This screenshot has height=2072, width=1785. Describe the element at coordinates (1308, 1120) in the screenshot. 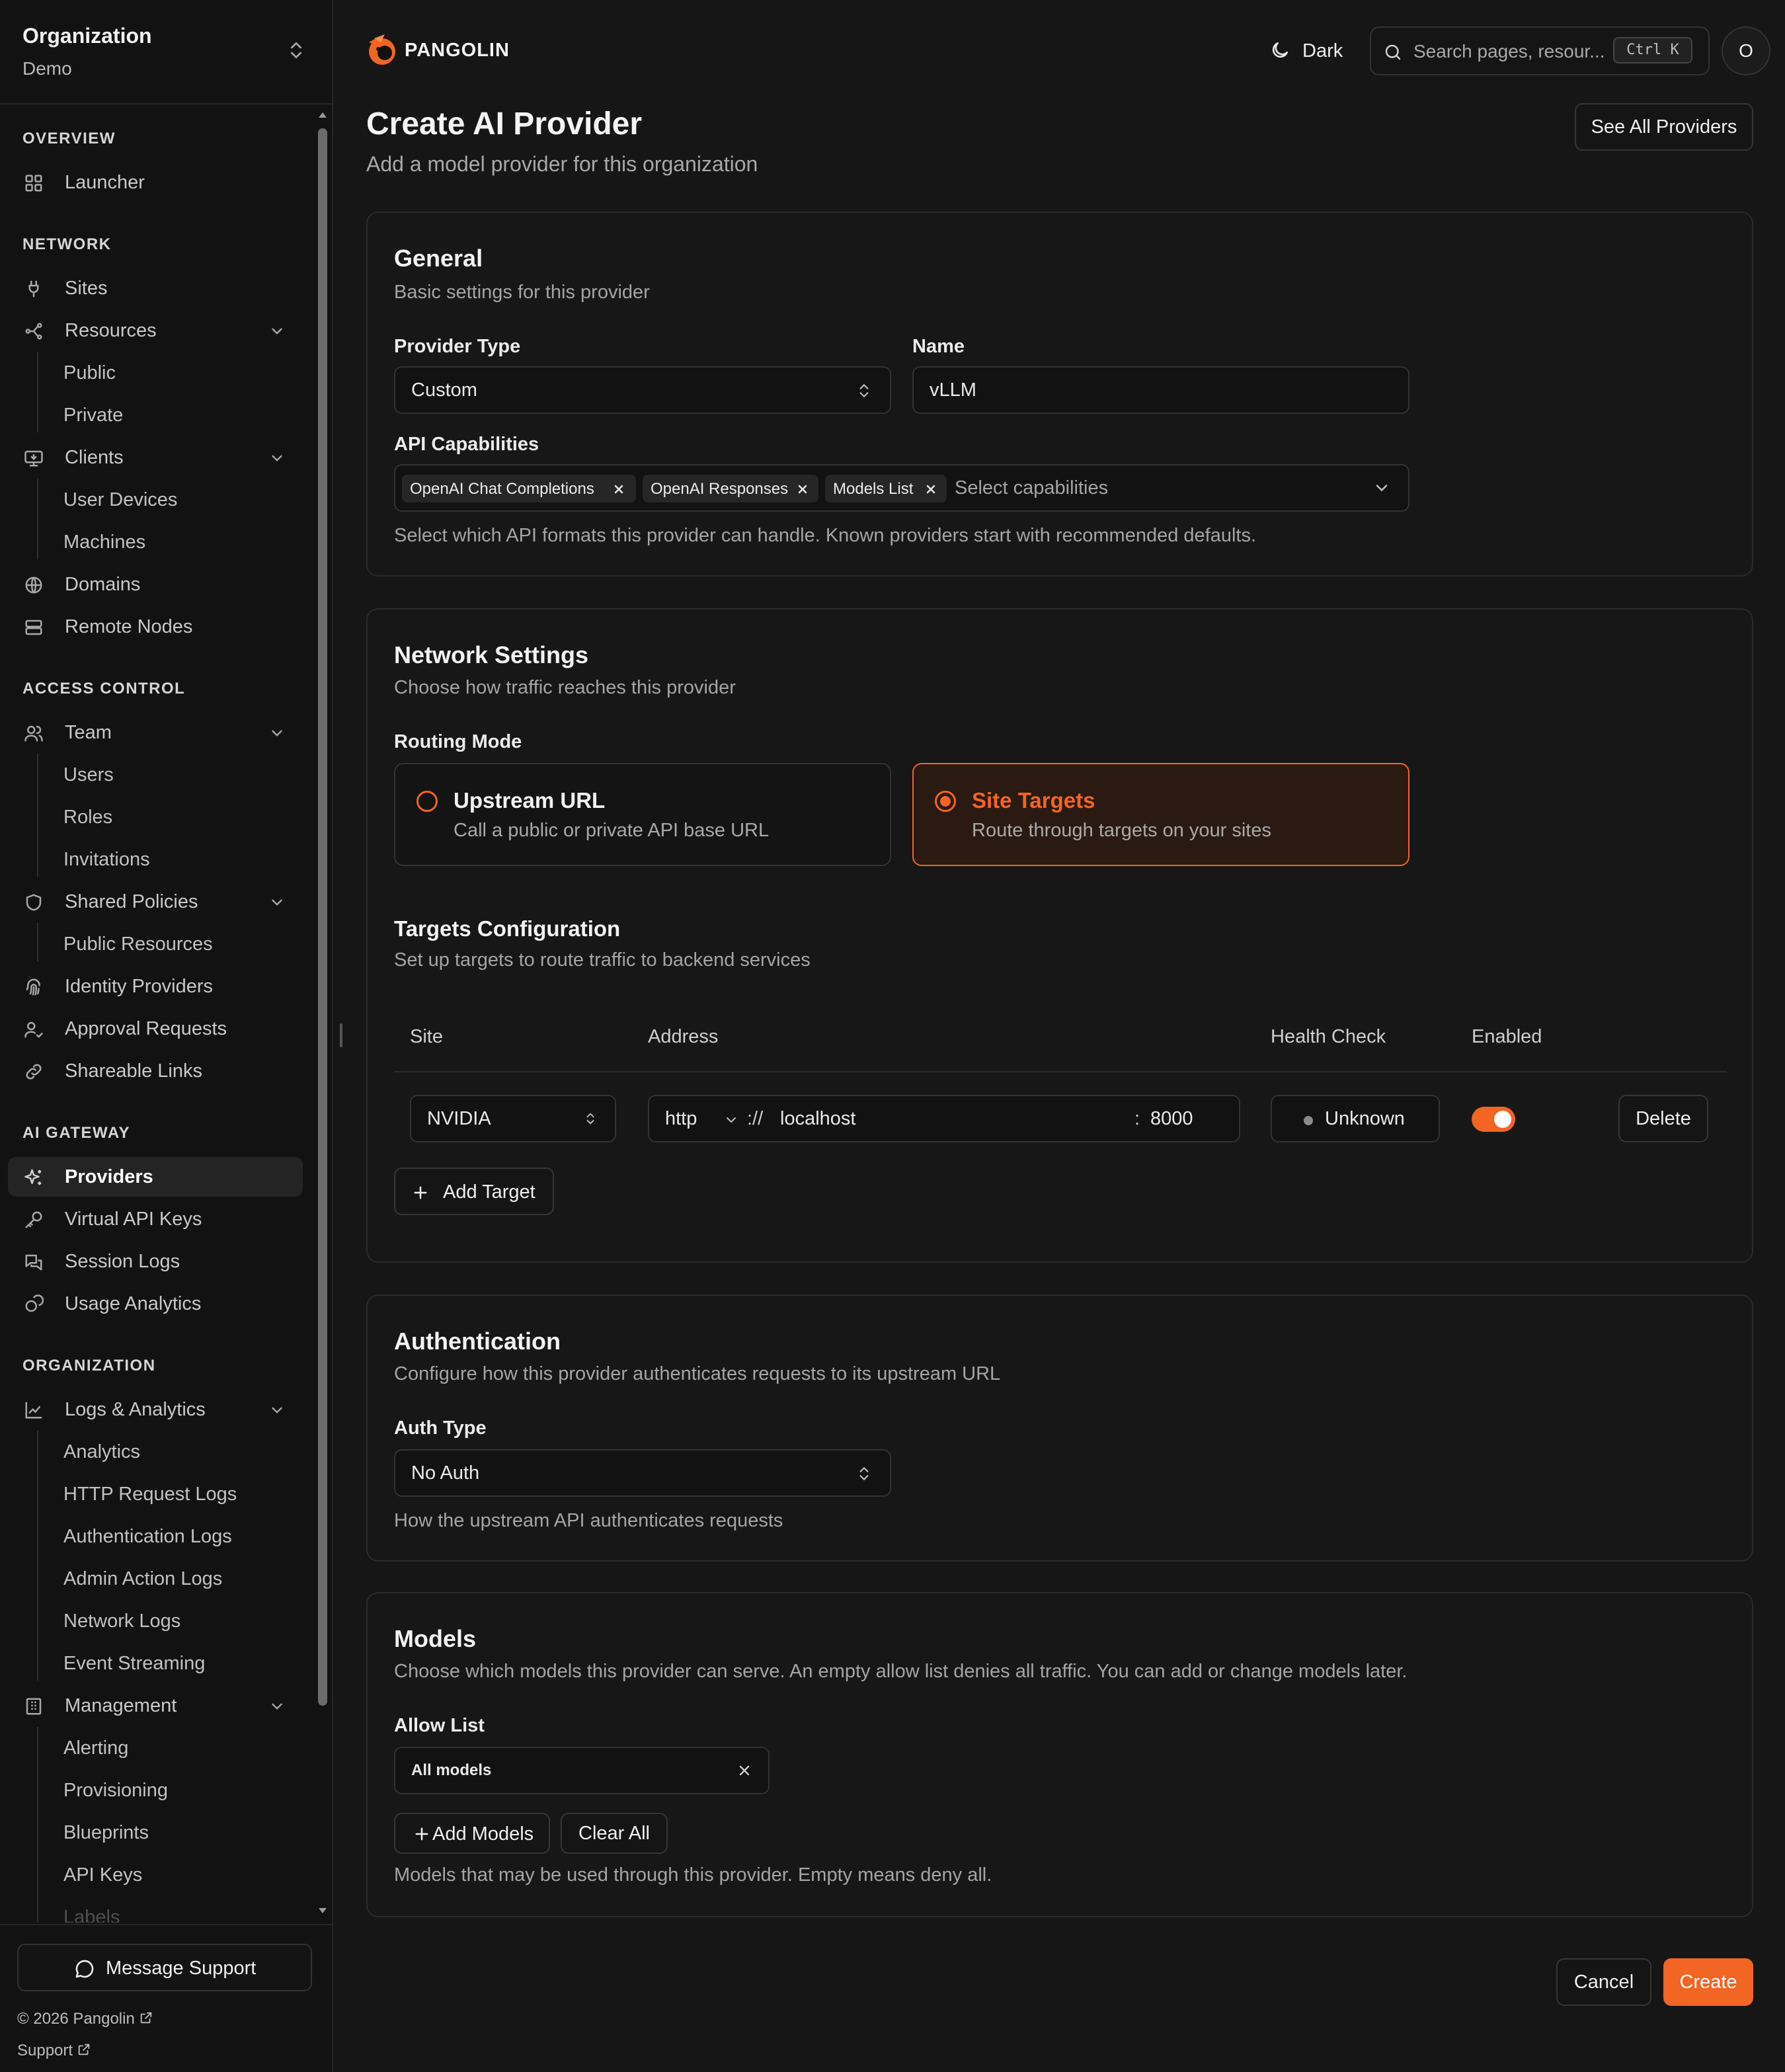

I see `status-dot` at that location.